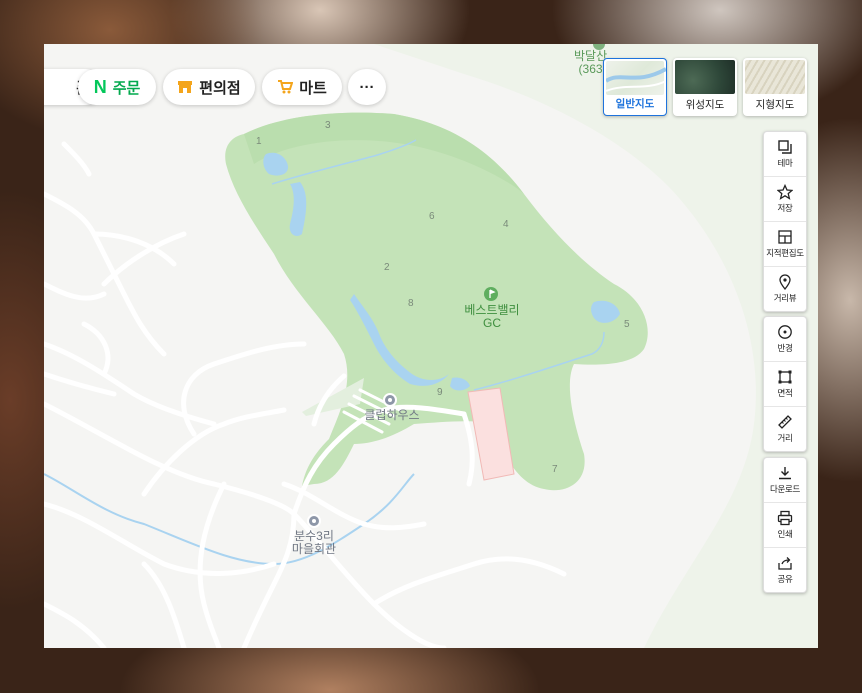  What do you see at coordinates (314, 543) in the screenshot?
I see `village-hall-label: 분수3리 마을회관` at bounding box center [314, 543].